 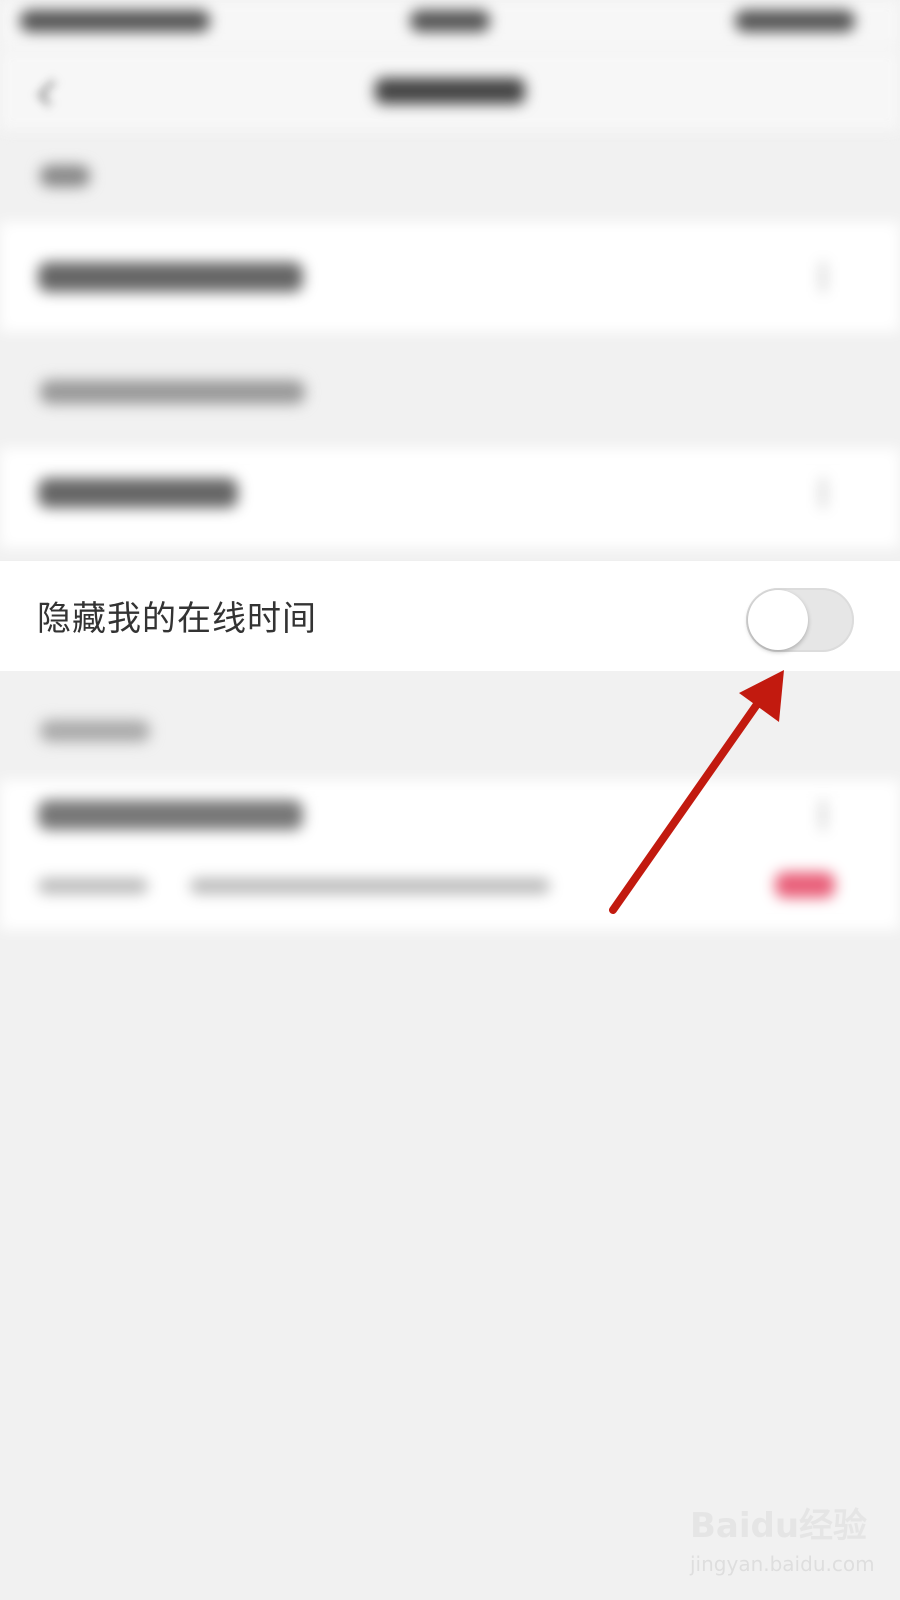 What do you see at coordinates (450, 615) in the screenshot?
I see `hide-online-time-row: 隐藏我的在线时间` at bounding box center [450, 615].